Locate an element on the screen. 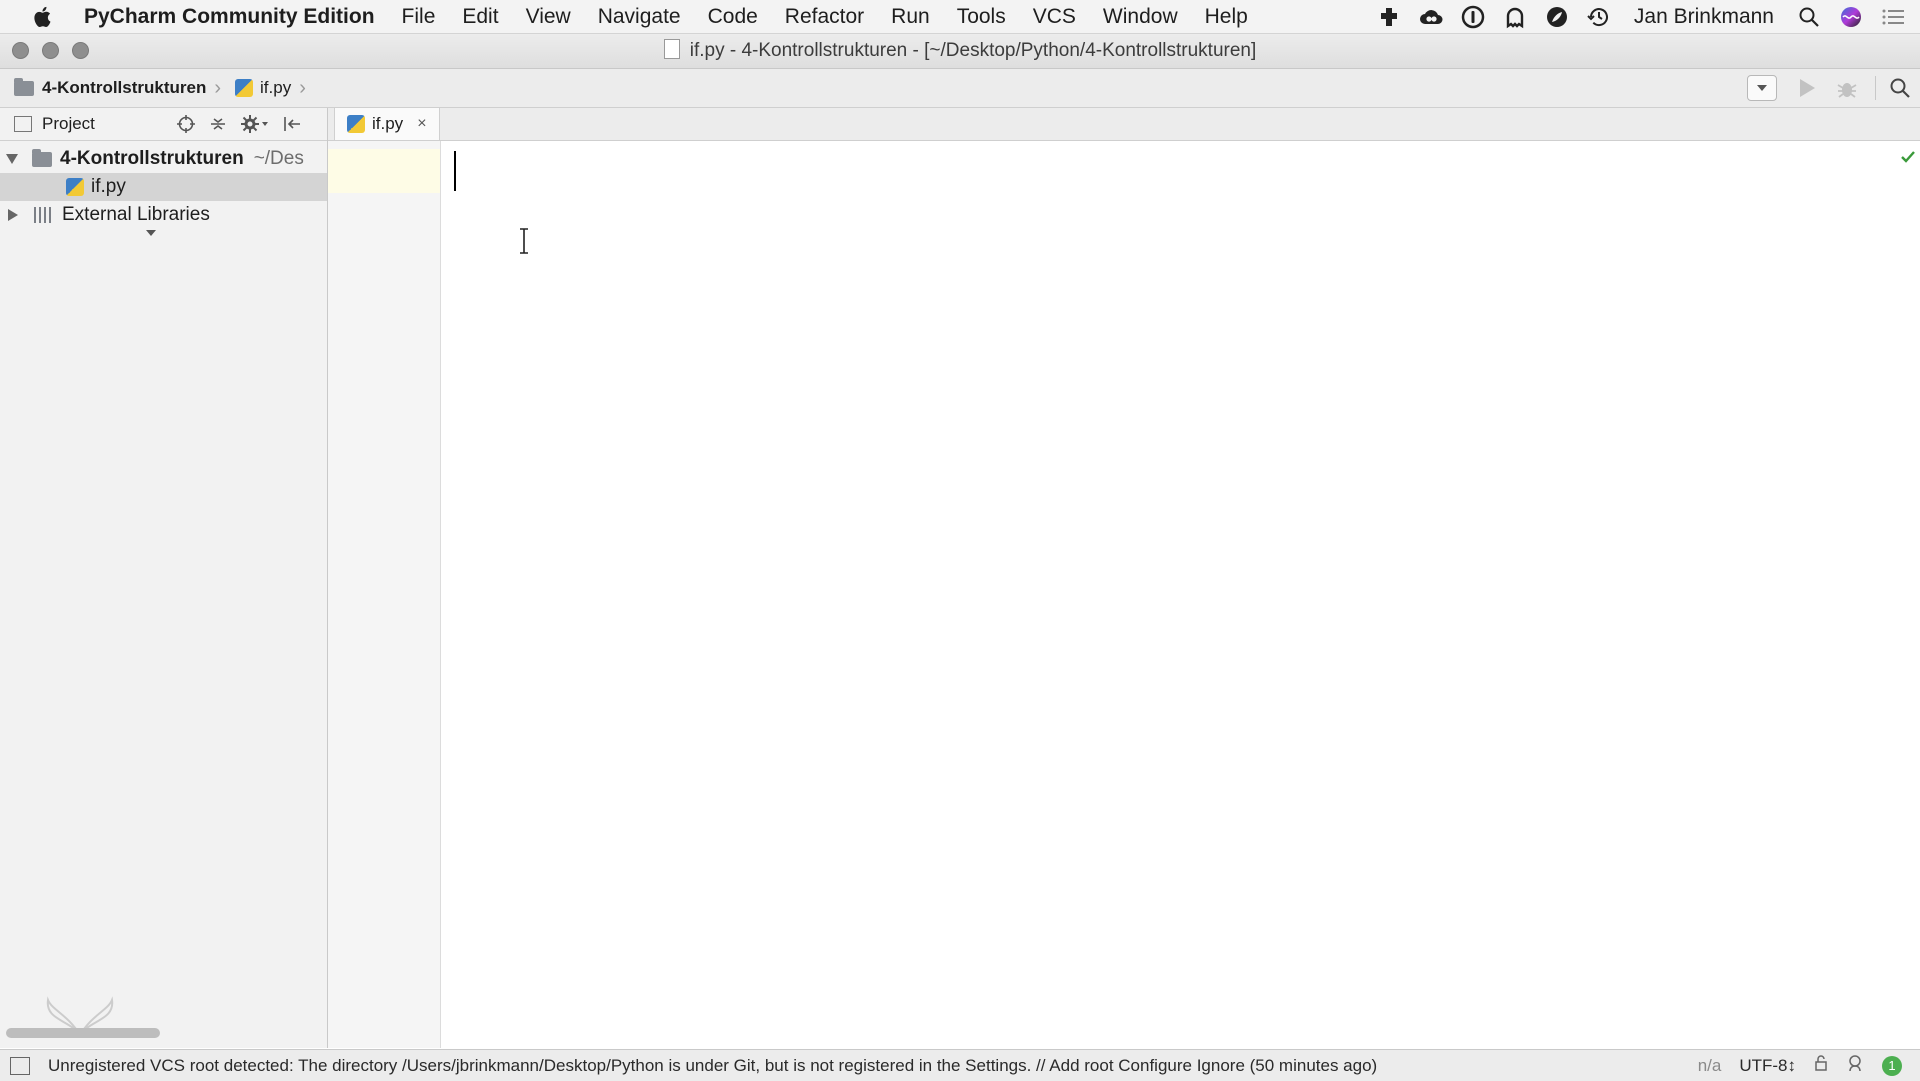 This screenshot has width=1920, height=1081. tree-item-external-libraries: External Libraries is located at coordinates (163, 215).